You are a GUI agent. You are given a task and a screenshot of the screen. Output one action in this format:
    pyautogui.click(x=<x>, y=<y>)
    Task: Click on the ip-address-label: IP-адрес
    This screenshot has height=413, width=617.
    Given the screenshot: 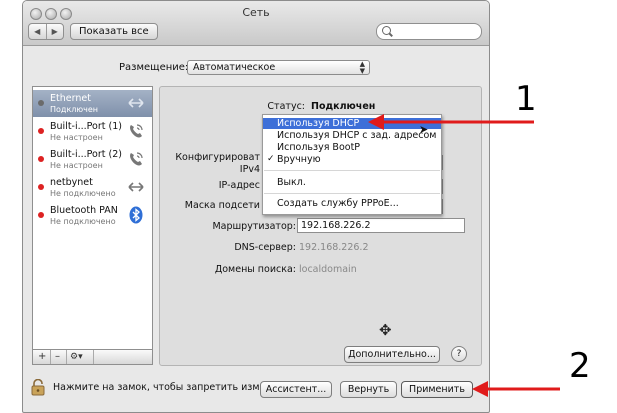 What is the action you would take?
    pyautogui.click(x=239, y=185)
    